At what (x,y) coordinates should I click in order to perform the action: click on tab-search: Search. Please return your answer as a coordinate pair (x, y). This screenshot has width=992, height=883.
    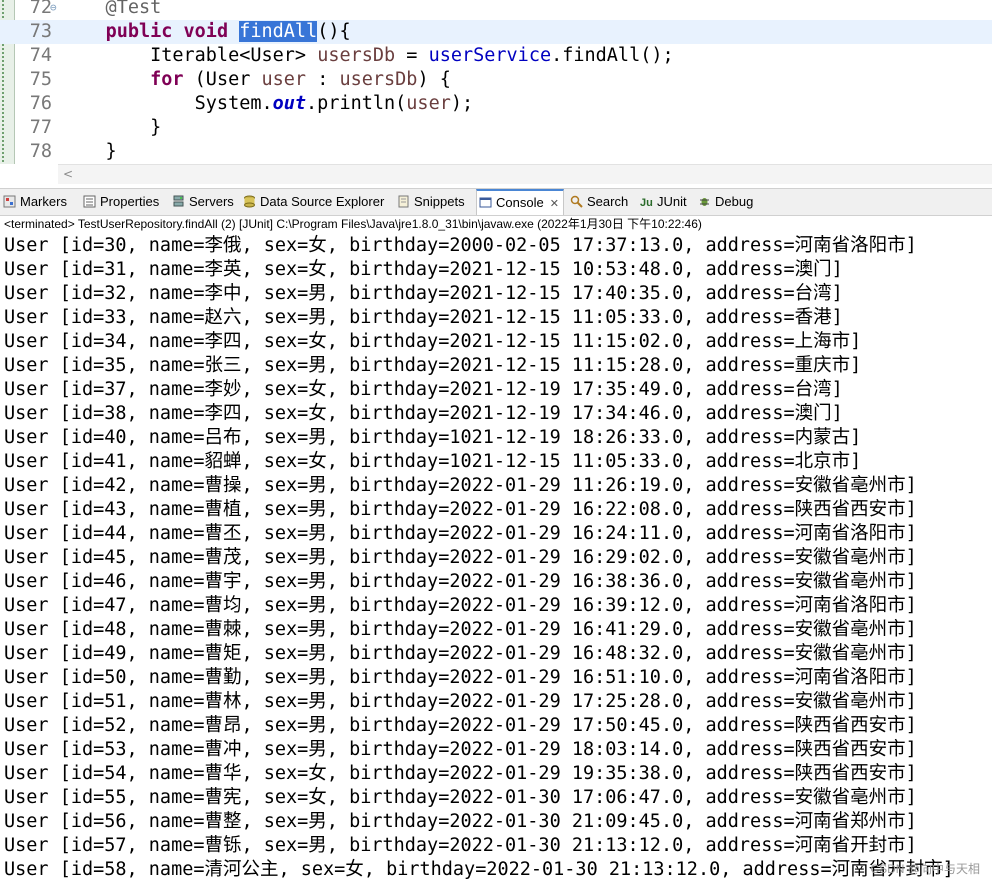
    Looking at the image, I should click on (599, 202).